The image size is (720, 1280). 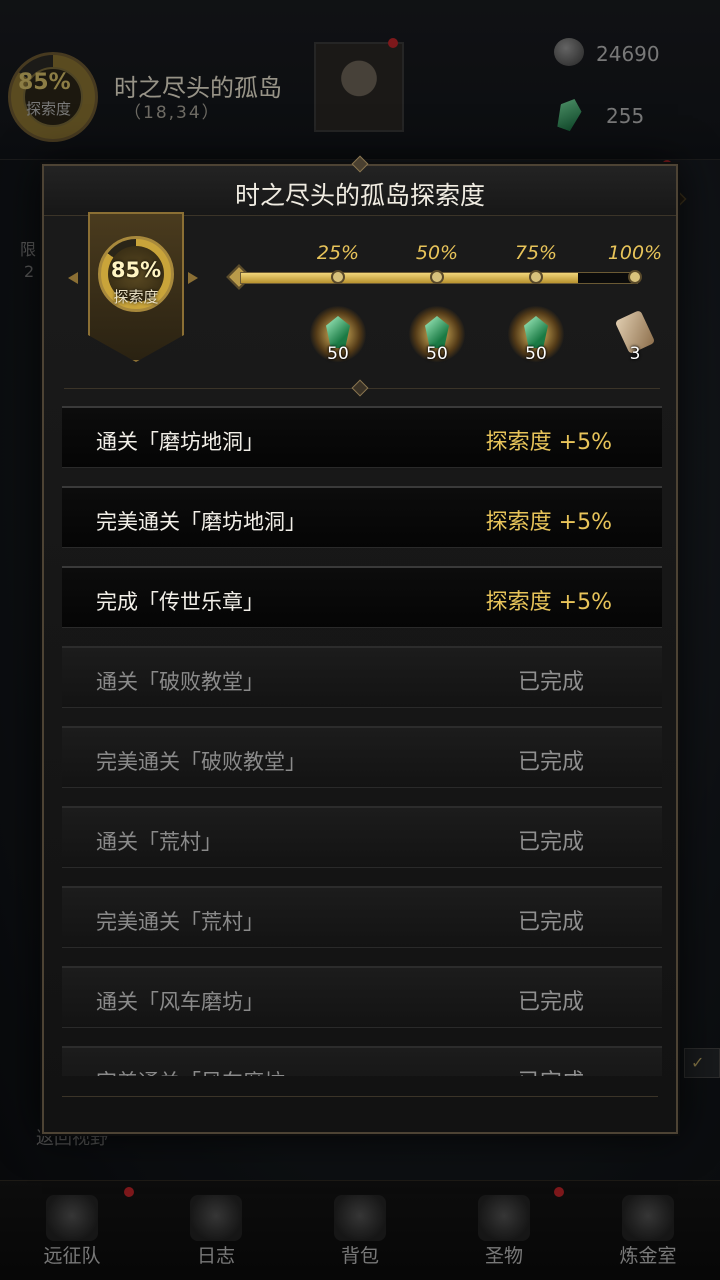 I want to click on task-name: 完美通关「风车磨坊」, so click(x=201, y=1071).